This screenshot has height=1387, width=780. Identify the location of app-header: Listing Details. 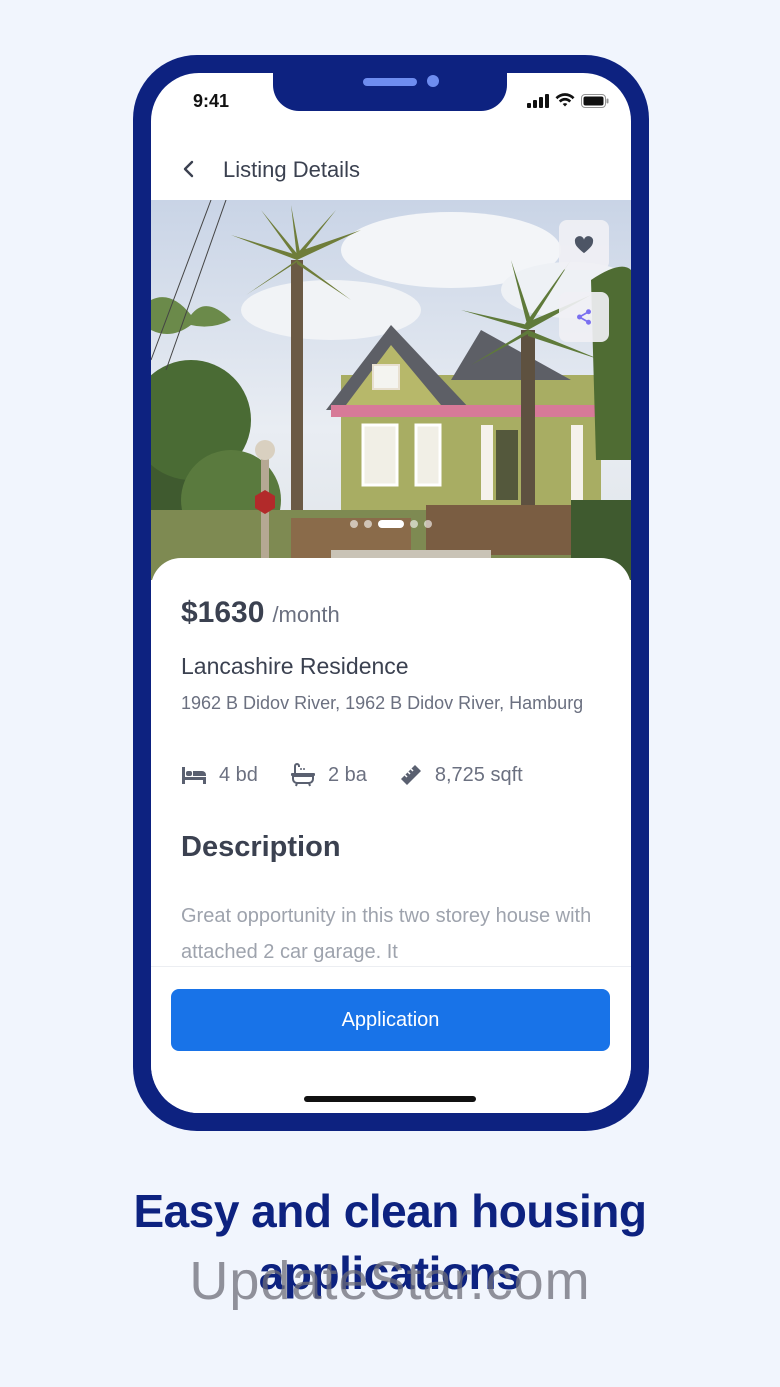
(391, 175).